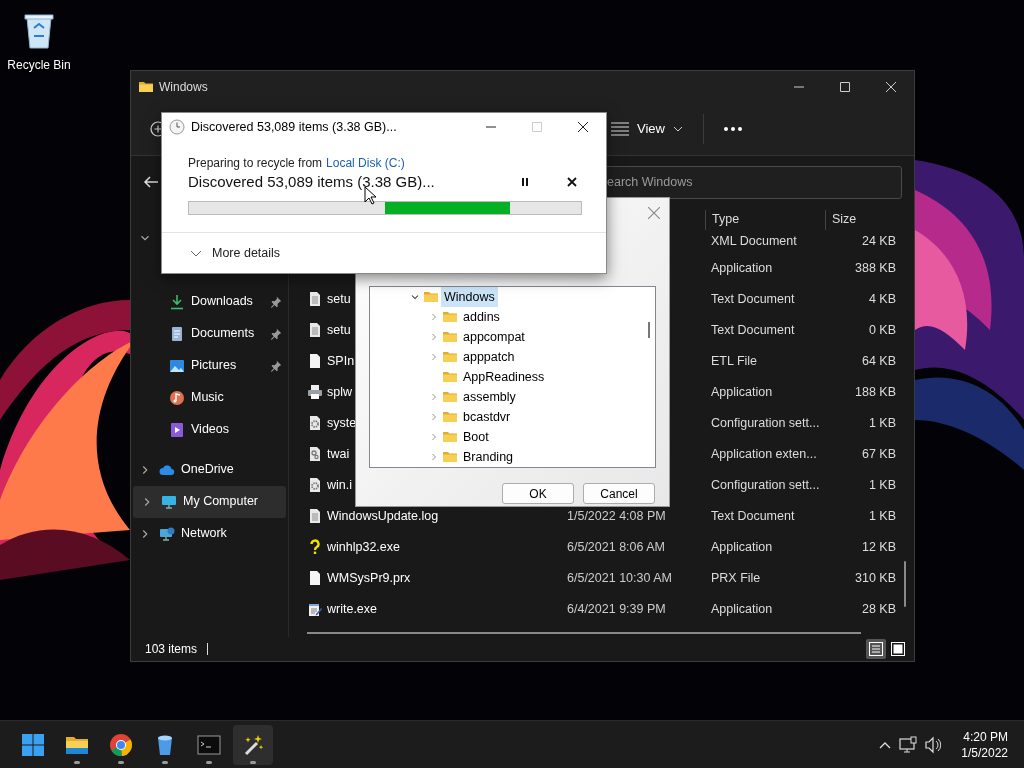 The width and height of the screenshot is (1024, 768). Describe the element at coordinates (209, 533) in the screenshot. I see `nav-item: Network` at that location.